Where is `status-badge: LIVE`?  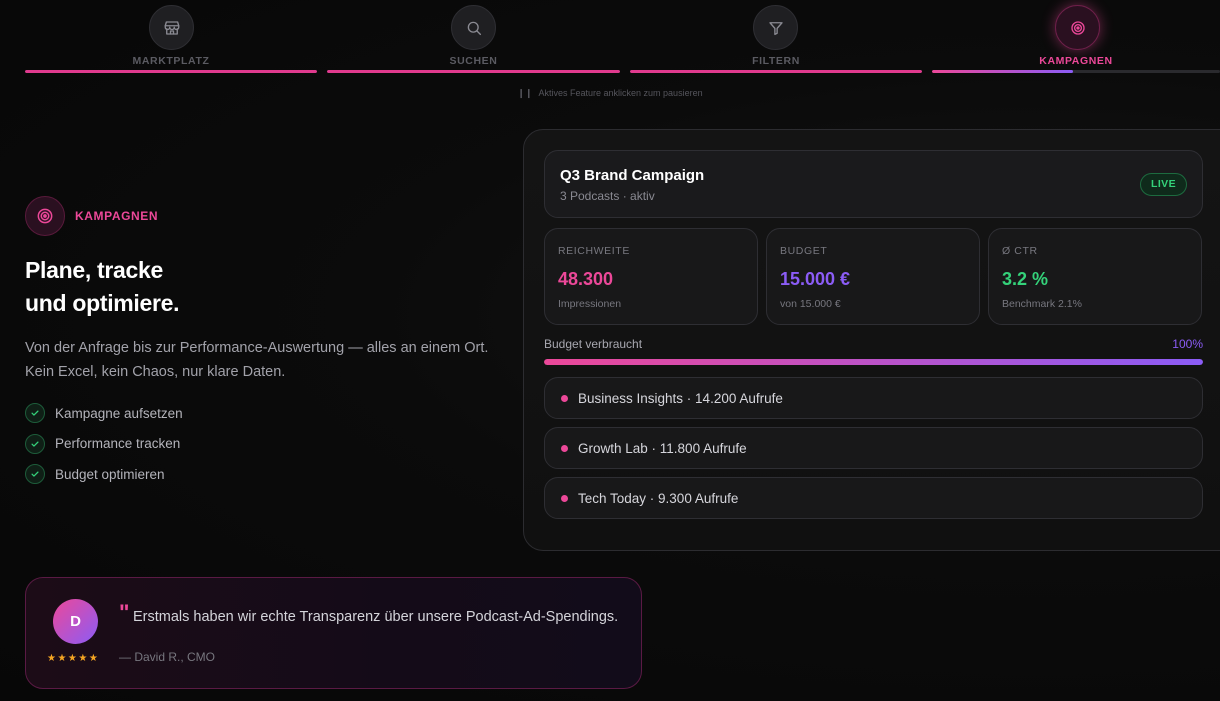 status-badge: LIVE is located at coordinates (1163, 184).